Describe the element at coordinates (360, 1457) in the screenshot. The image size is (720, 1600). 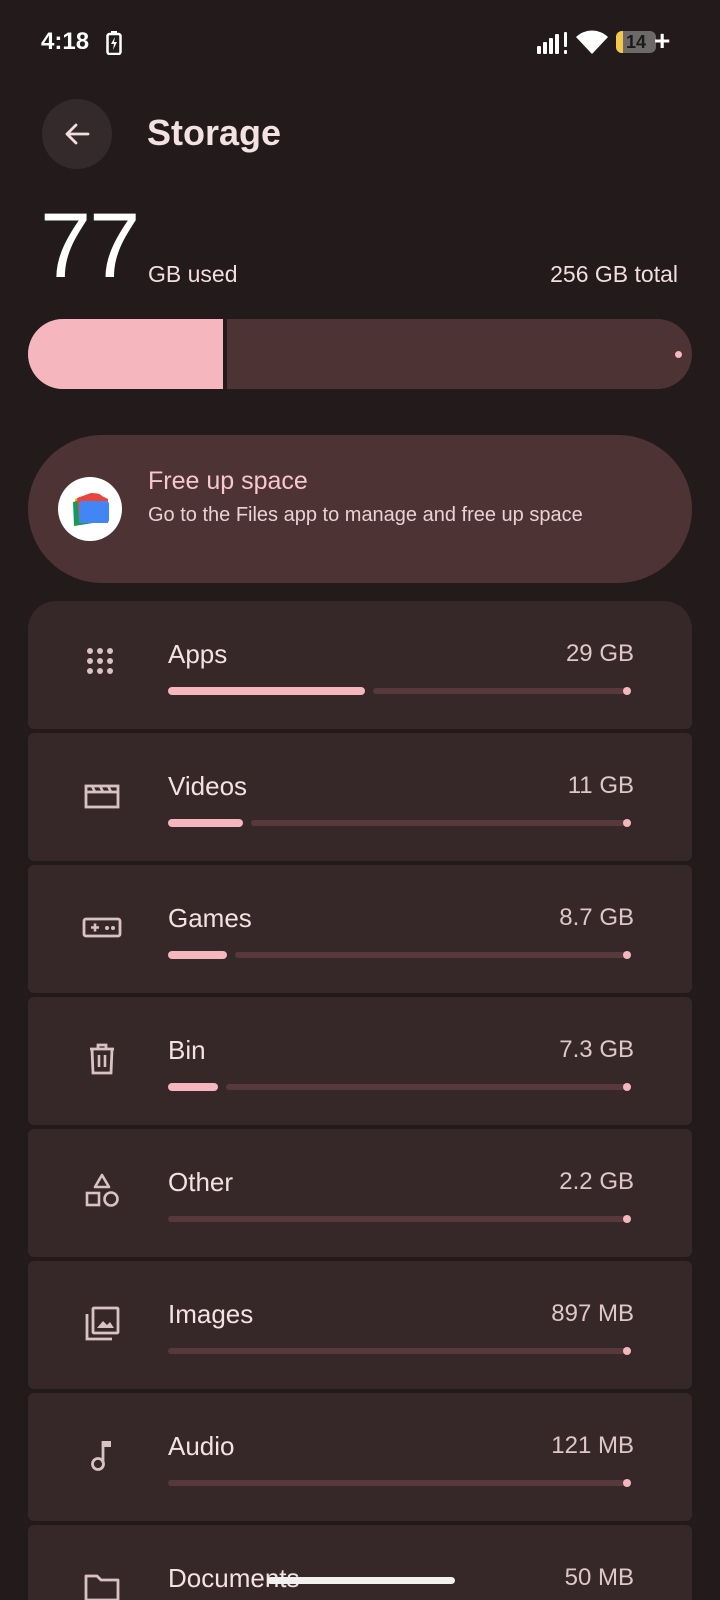
I see `storage-category-audio: Audio 121 MB` at that location.